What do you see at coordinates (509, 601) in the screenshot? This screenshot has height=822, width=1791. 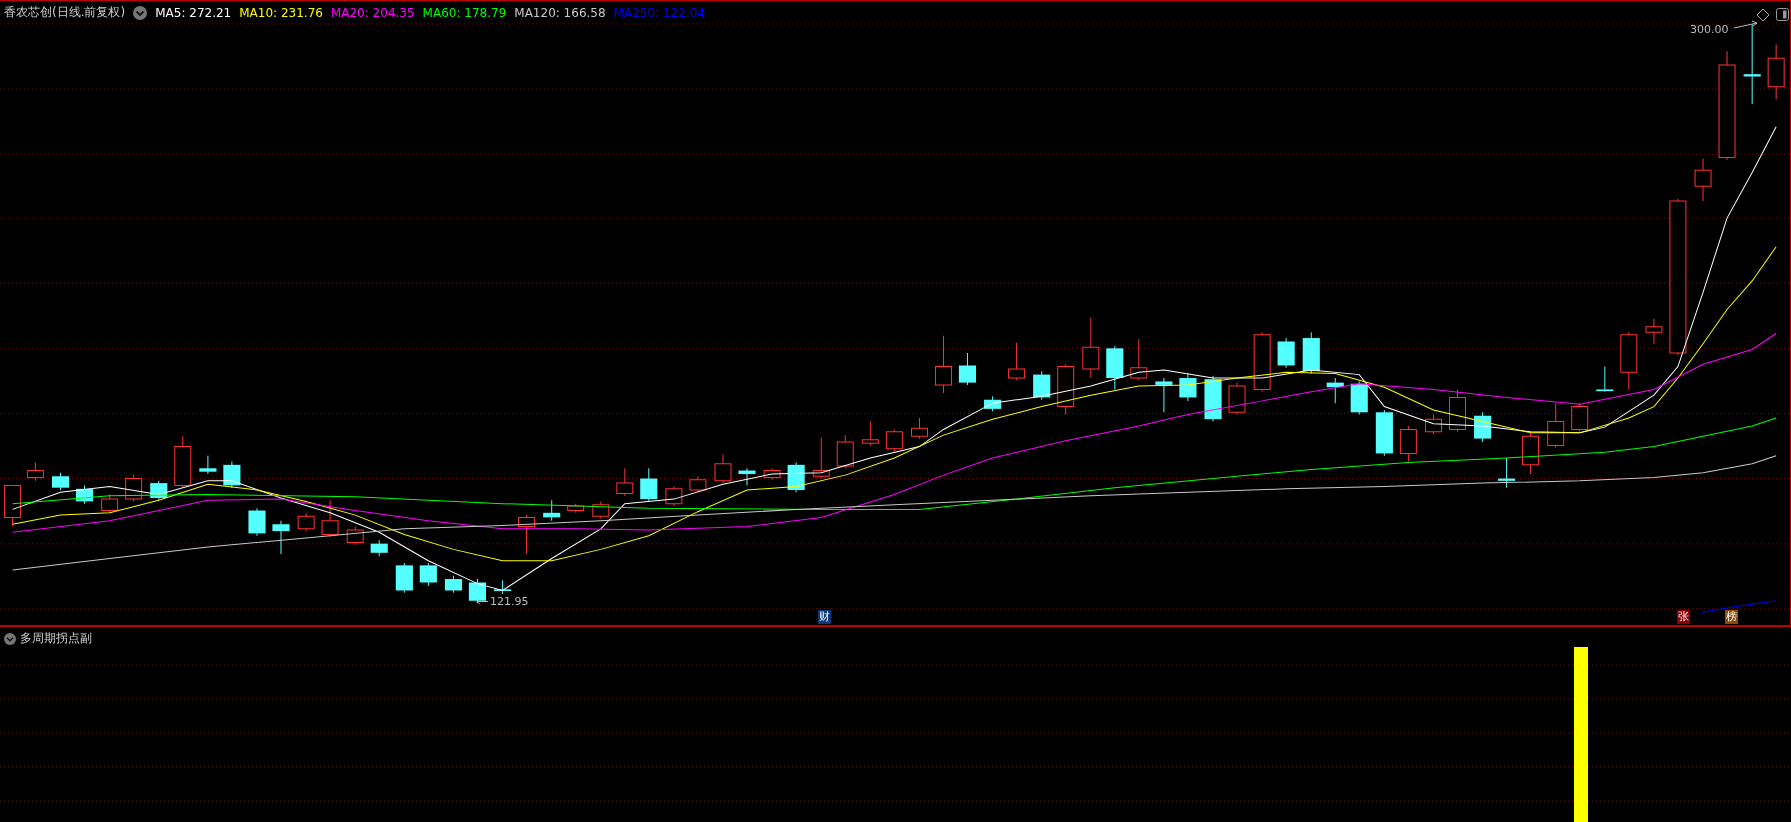 I see `low-price-label: 121.95` at bounding box center [509, 601].